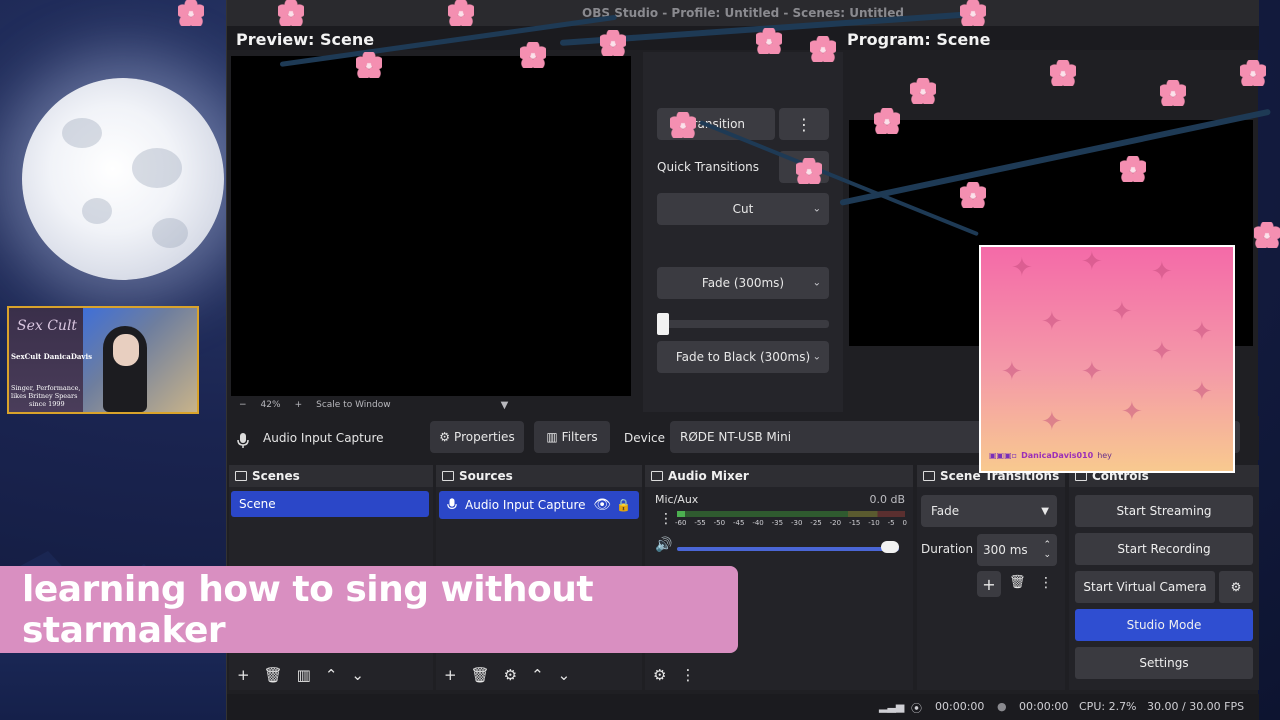 This screenshot has width=1280, height=720. What do you see at coordinates (743, 283) in the screenshot?
I see `fade-transition-select: Fade (300ms) ⌄` at bounding box center [743, 283].